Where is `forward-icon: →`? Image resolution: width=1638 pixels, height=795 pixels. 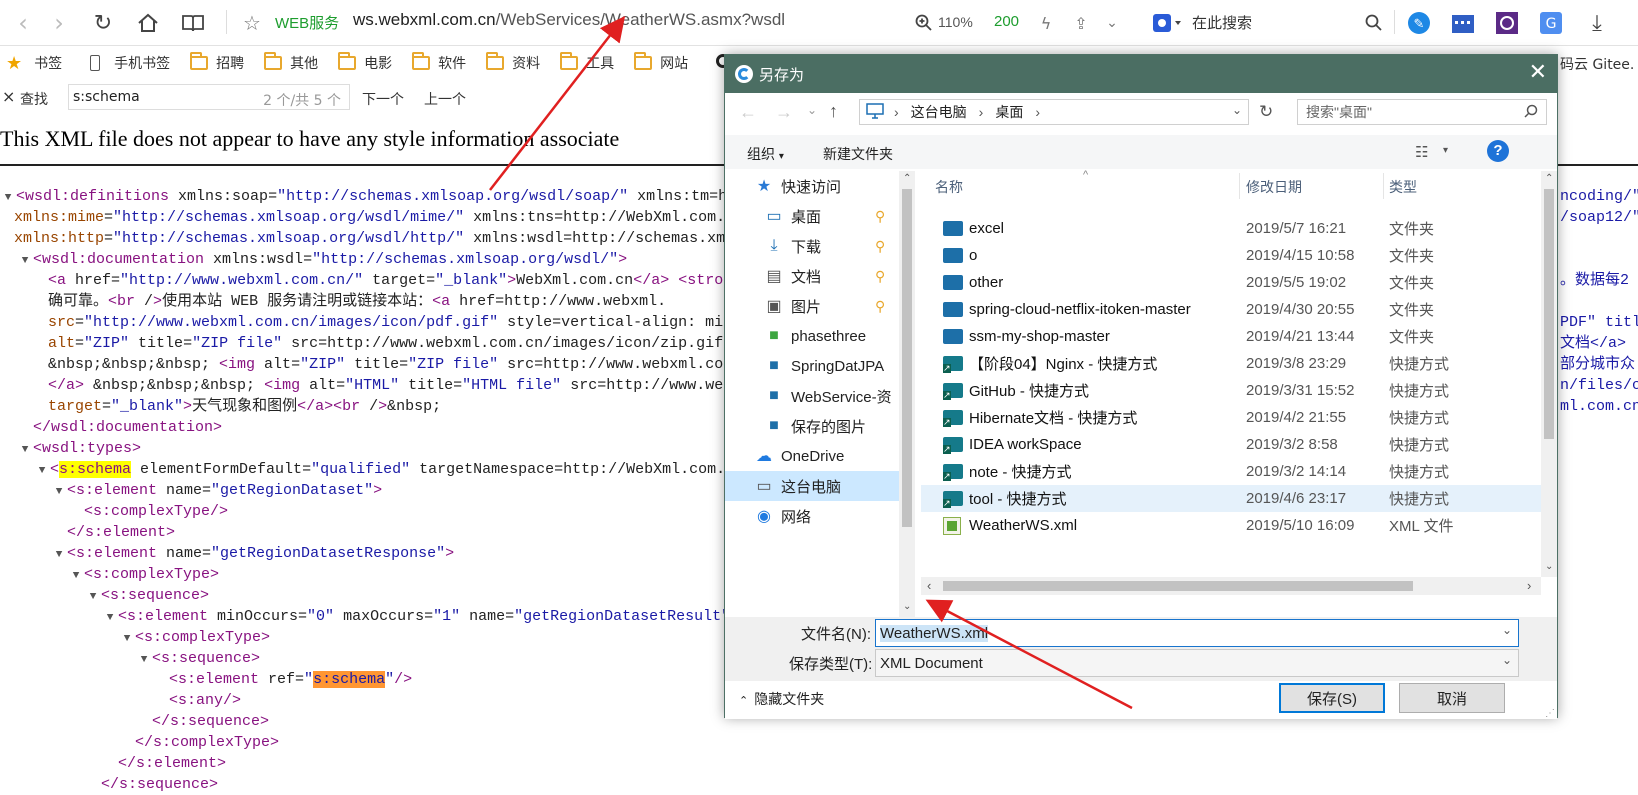
forward-icon: → is located at coordinates (784, 112).